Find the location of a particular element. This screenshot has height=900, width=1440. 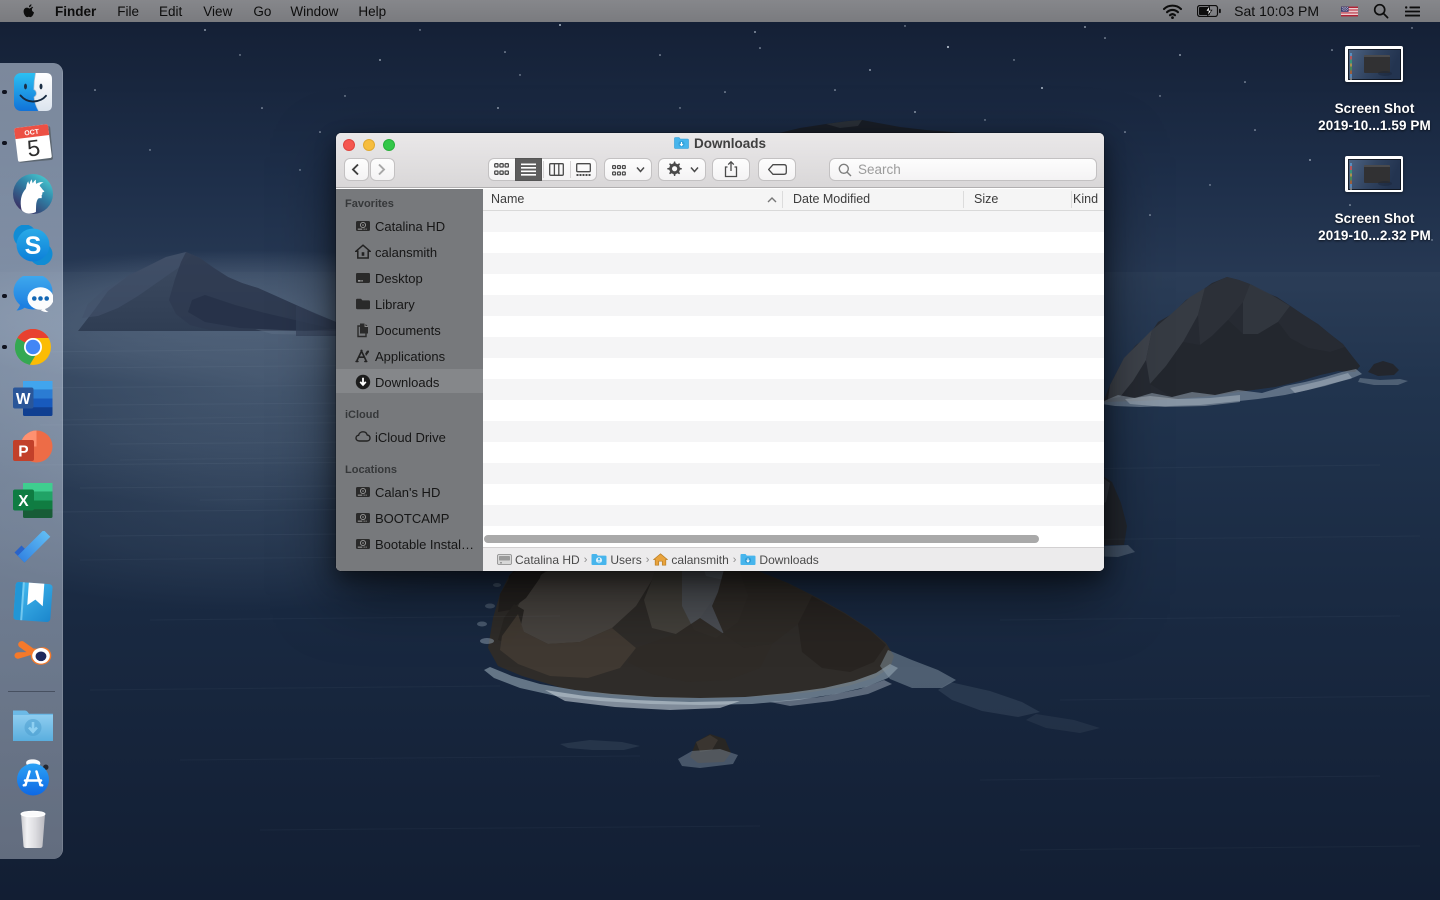

svg-text: X is located at coordinates (23, 501).